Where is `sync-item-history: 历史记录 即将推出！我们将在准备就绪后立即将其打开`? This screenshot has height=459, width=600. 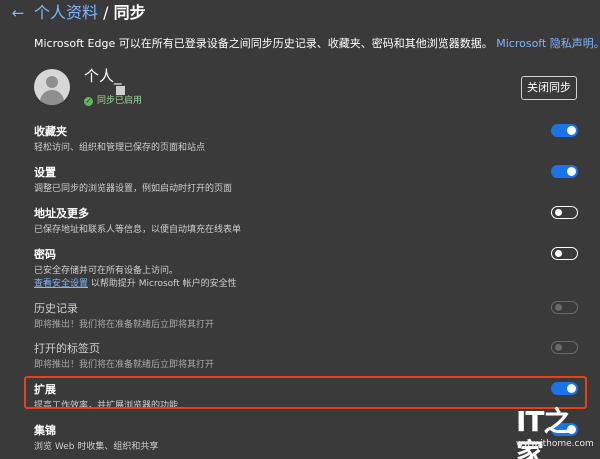 sync-item-history: 历史记录 即将推出！我们将在准备就绪后立即将其打开 is located at coordinates (309, 319).